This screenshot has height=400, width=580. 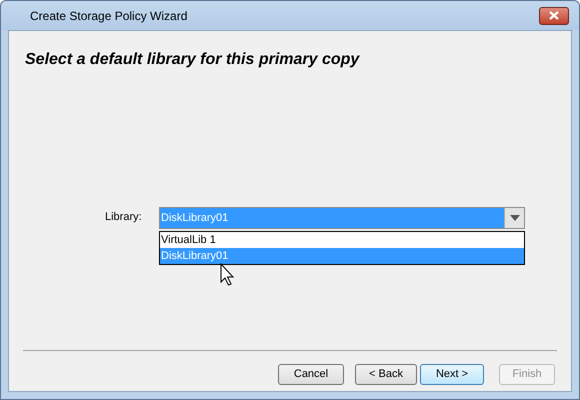 I want to click on wizard-button: Cancel, so click(x=311, y=374).